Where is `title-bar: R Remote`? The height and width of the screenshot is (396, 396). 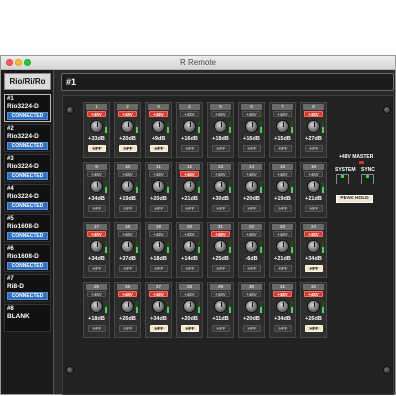
title-bar: R Remote is located at coordinates (198, 63).